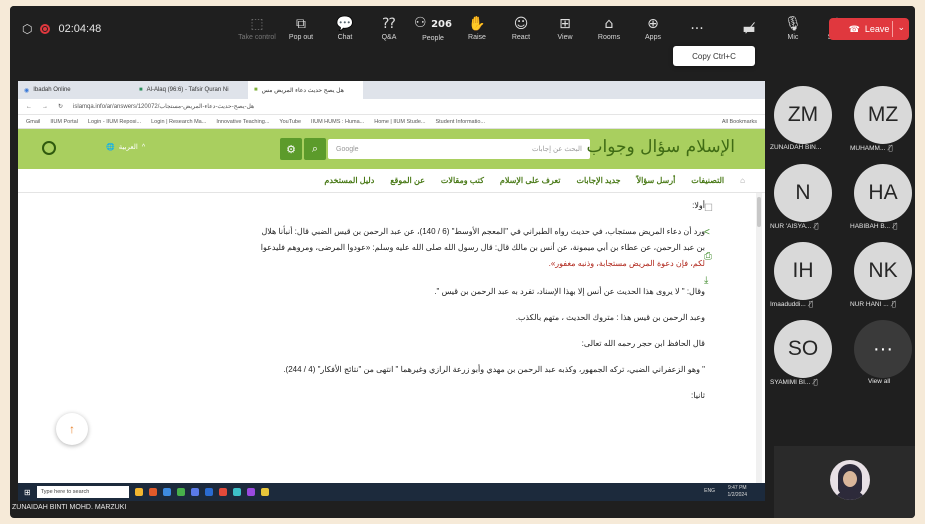  Describe the element at coordinates (653, 29) in the screenshot. I see `apps-button: ⊕ Apps` at that location.